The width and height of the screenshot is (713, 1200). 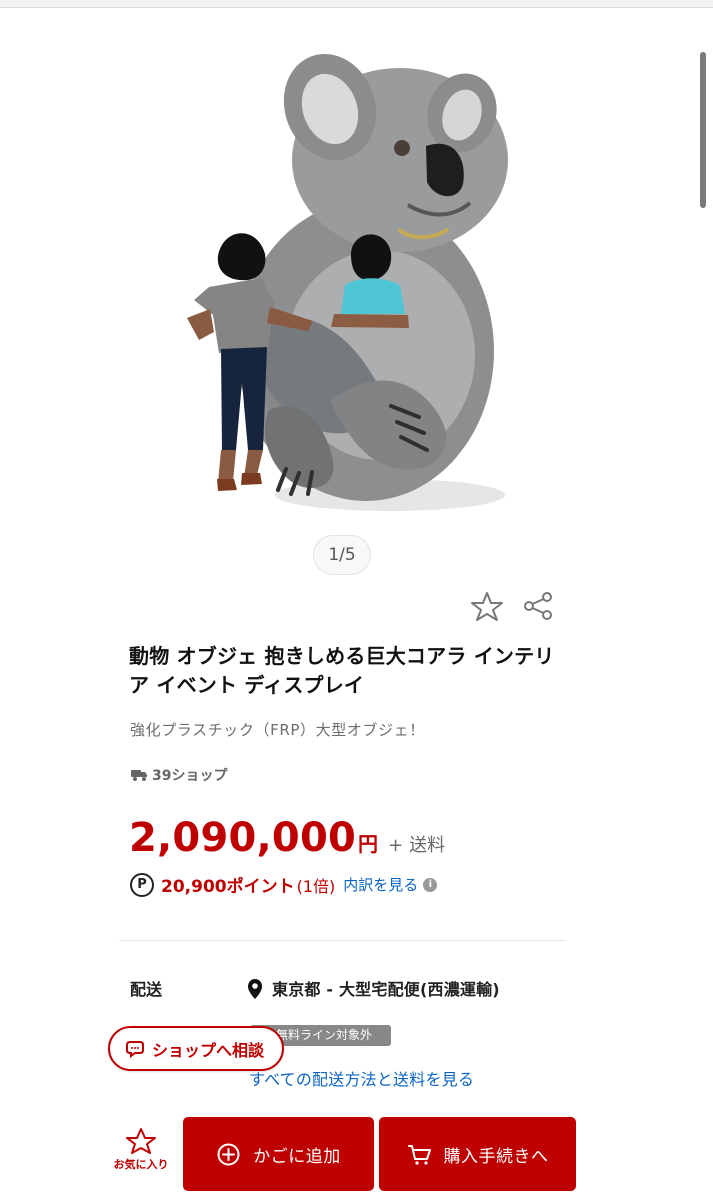 What do you see at coordinates (141, 1164) in the screenshot?
I see `favorite-label: お気に入り` at bounding box center [141, 1164].